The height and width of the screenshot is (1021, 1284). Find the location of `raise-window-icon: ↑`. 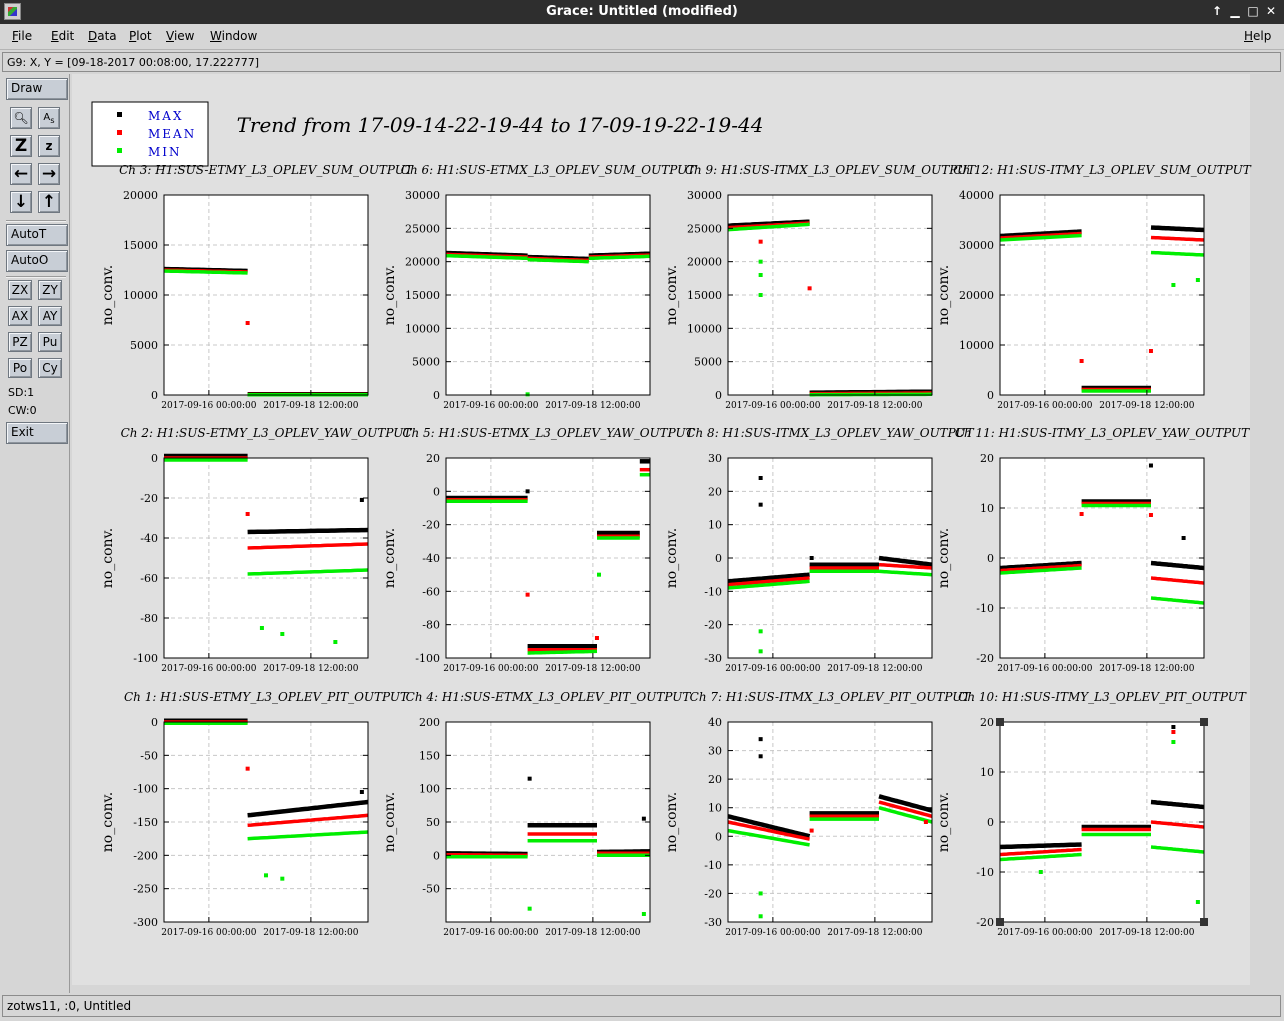

raise-window-icon: ↑ is located at coordinates (1217, 11).